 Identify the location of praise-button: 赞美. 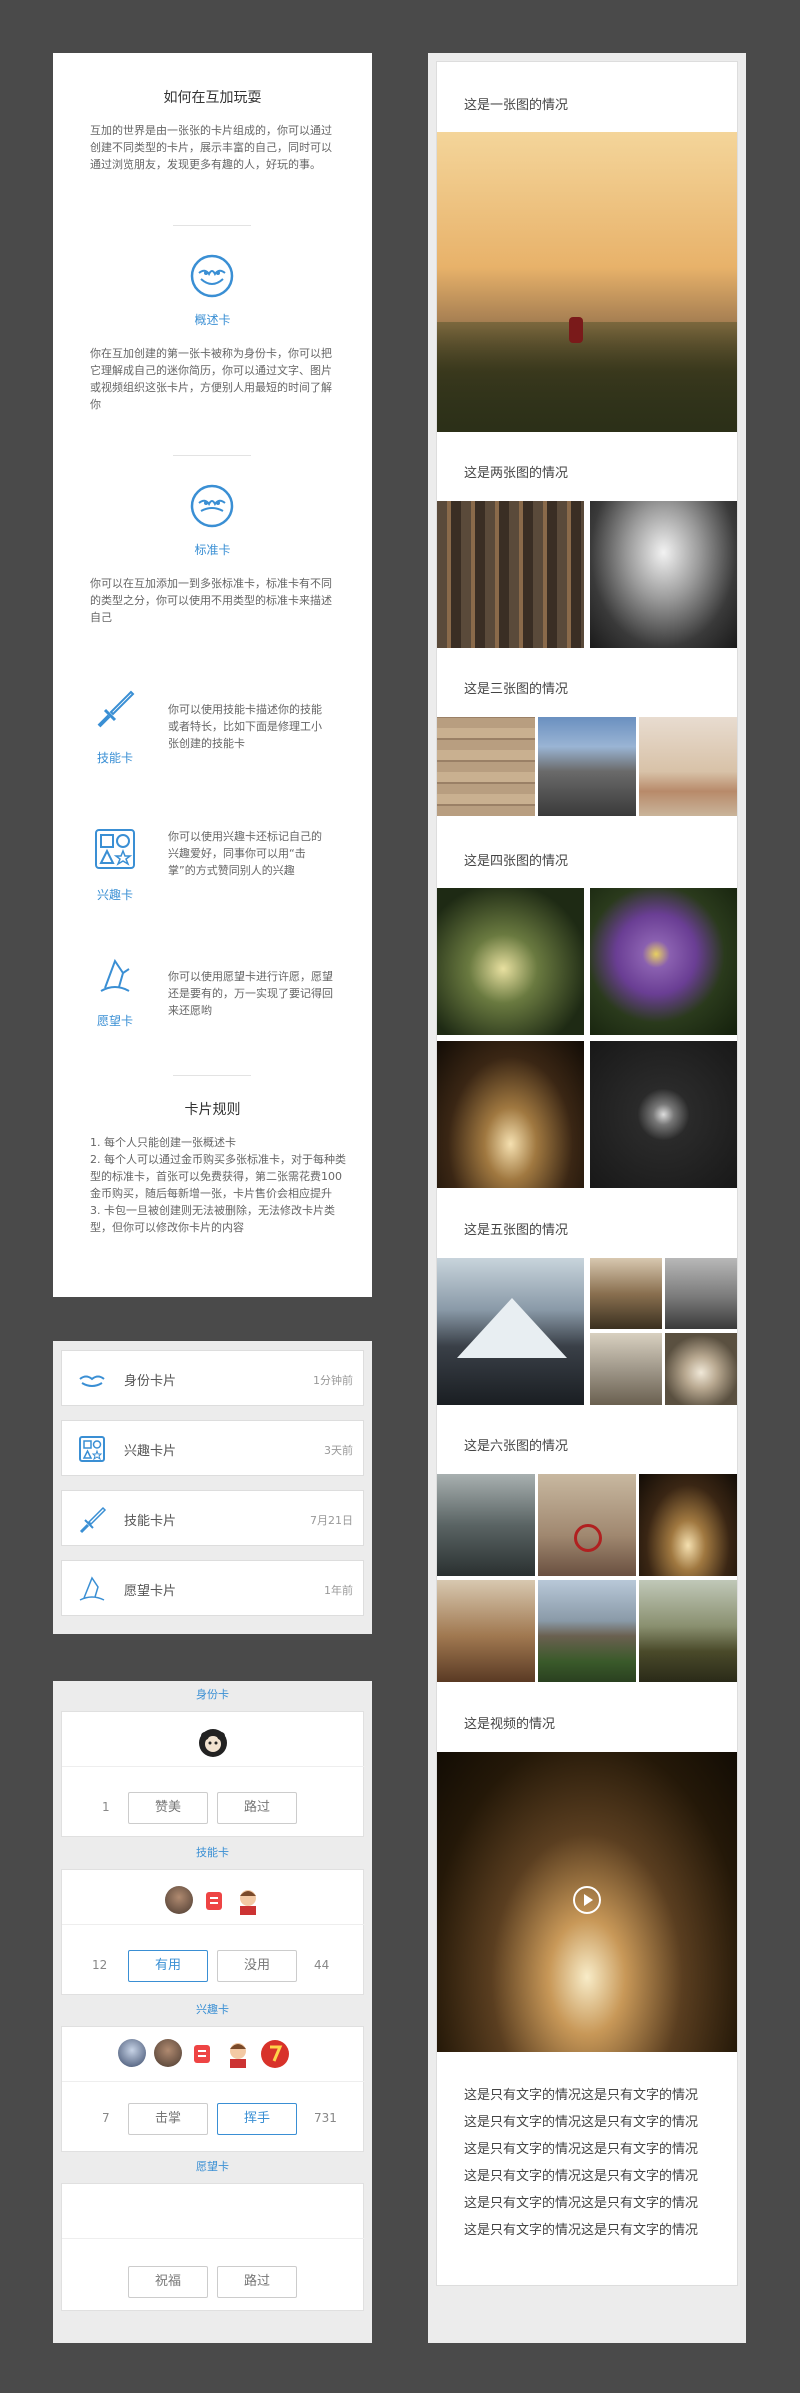
(168, 1808).